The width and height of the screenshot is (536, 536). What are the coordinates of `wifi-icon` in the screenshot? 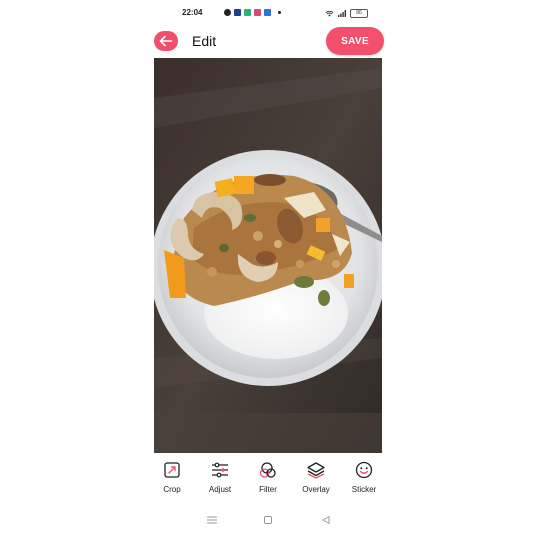 It's located at (329, 13).